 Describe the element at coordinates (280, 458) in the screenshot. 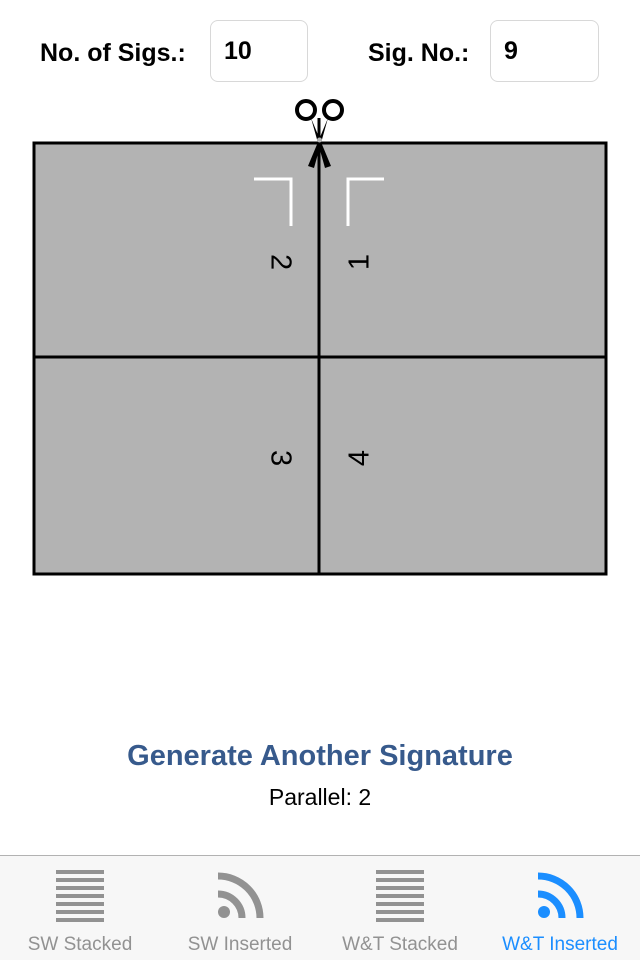

I see `page-number-3: 3` at that location.